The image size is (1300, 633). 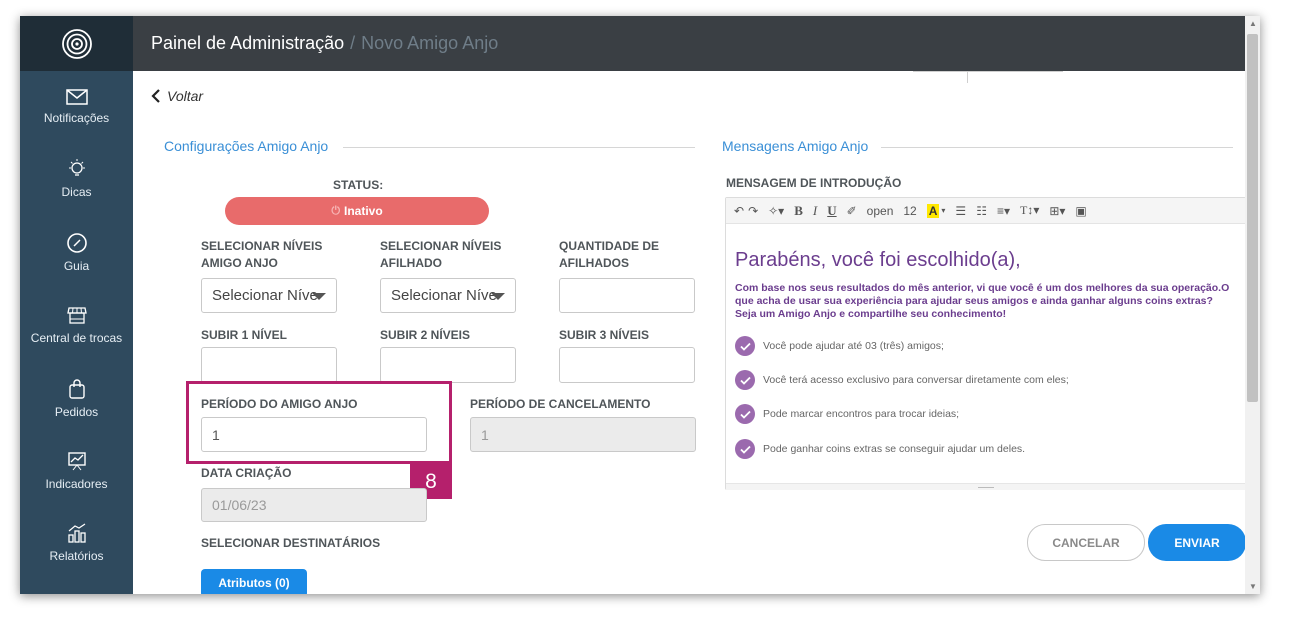 I want to click on messages-section-title: Mensagens Amigo Anjo, so click(x=795, y=146).